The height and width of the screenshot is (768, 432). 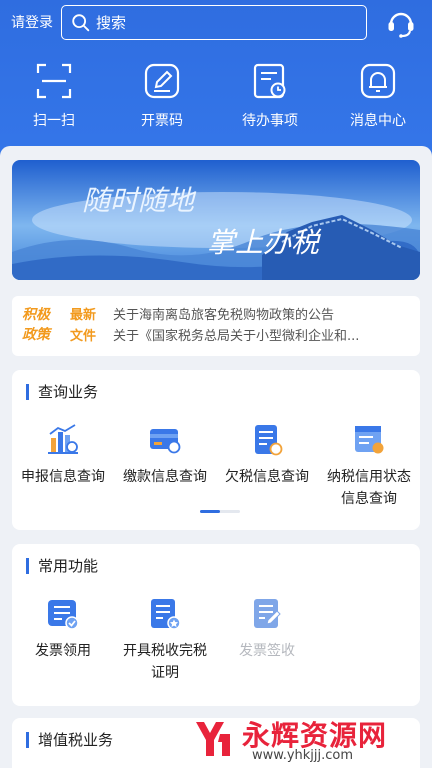 What do you see at coordinates (54, 81) in the screenshot?
I see `scan-icon` at bounding box center [54, 81].